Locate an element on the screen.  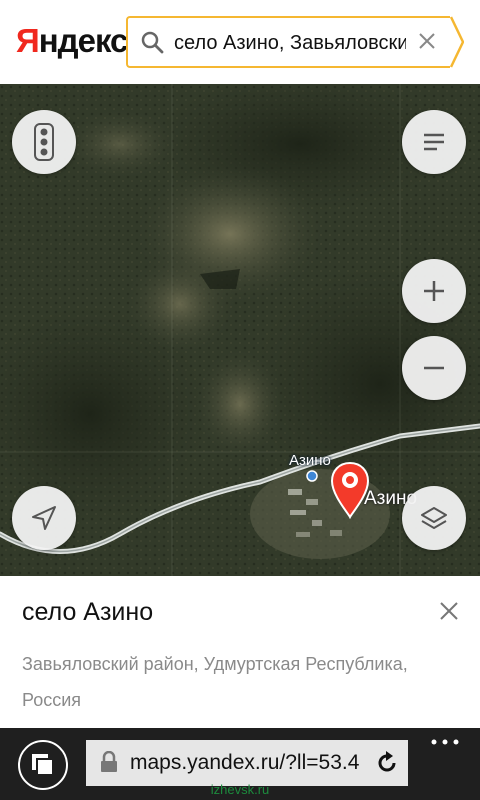
layers-icon is located at coordinates (434, 518).